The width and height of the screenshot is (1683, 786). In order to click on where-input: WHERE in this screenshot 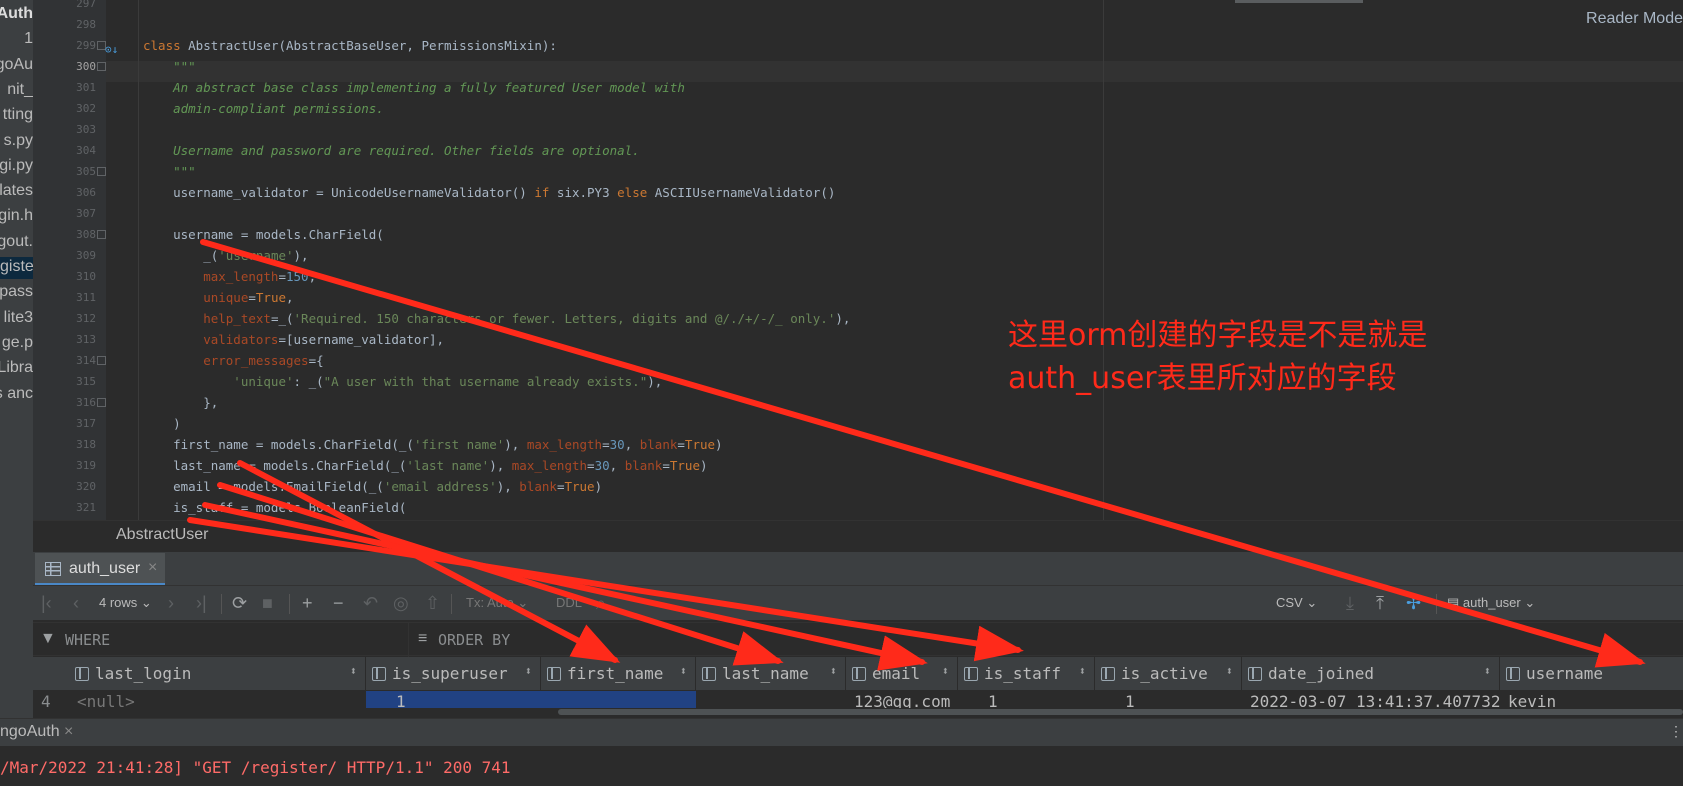, I will do `click(87, 640)`.